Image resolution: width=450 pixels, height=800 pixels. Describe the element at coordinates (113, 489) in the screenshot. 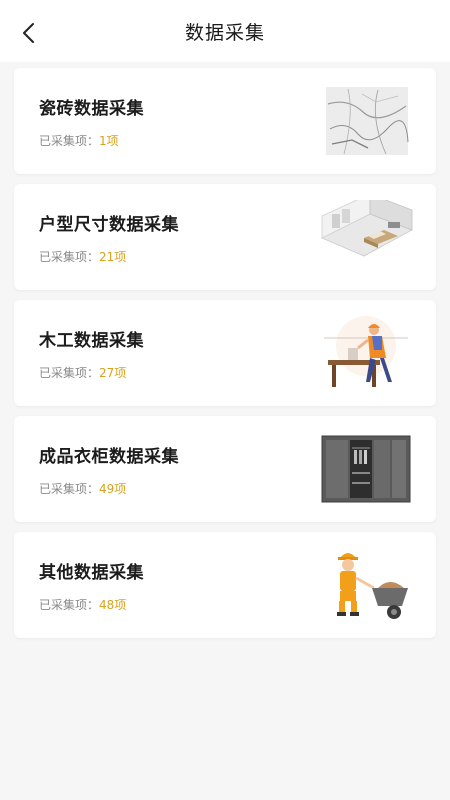

I see `collected-count-value: 49项` at that location.